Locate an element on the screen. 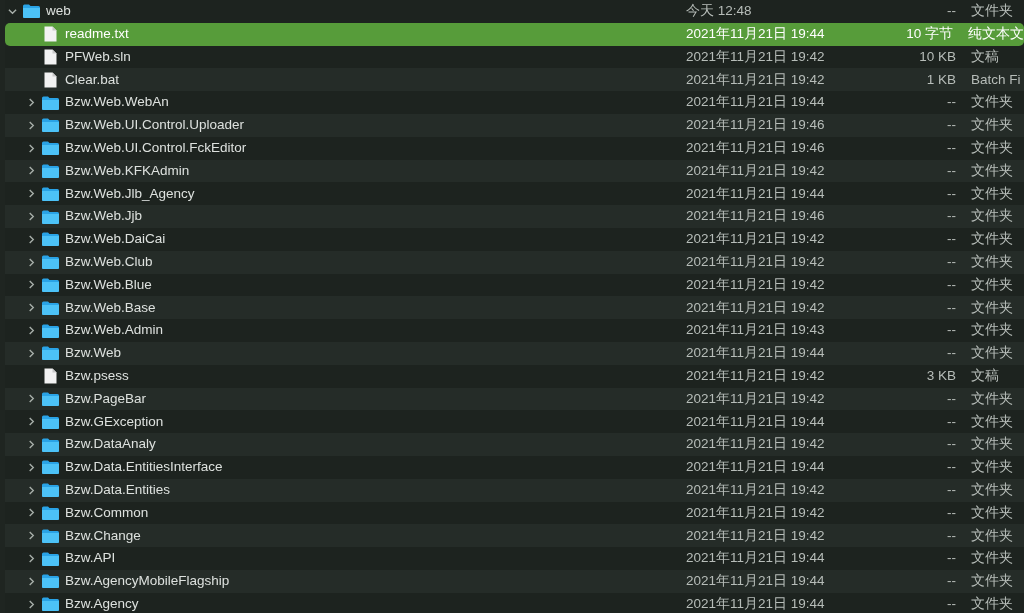 The height and width of the screenshot is (613, 1024). file-type: 文稿 is located at coordinates (985, 56).